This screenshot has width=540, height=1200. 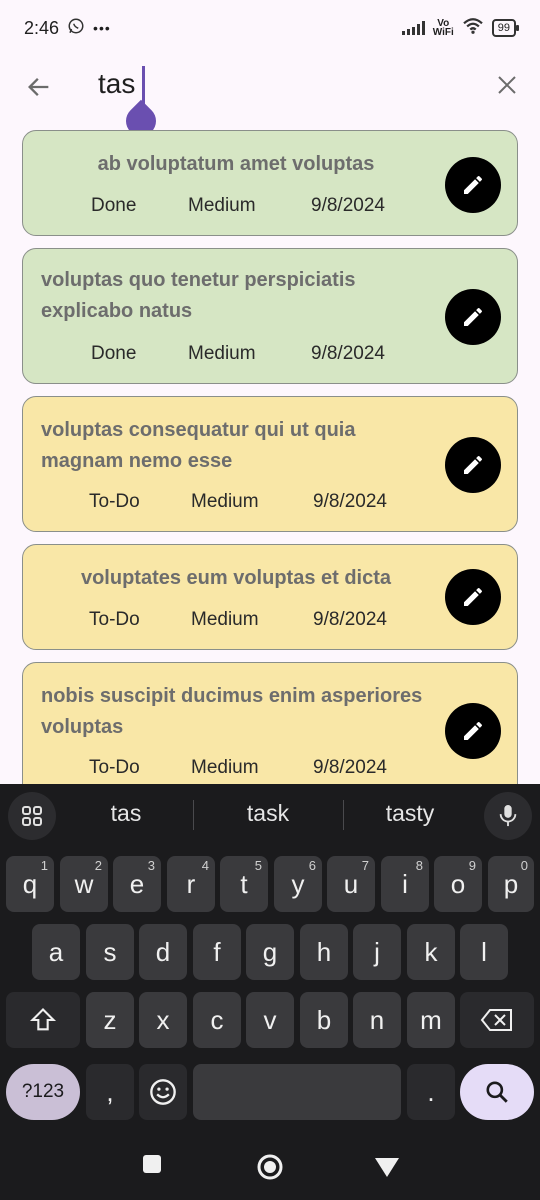 I want to click on key-p: p0, so click(x=511, y=884).